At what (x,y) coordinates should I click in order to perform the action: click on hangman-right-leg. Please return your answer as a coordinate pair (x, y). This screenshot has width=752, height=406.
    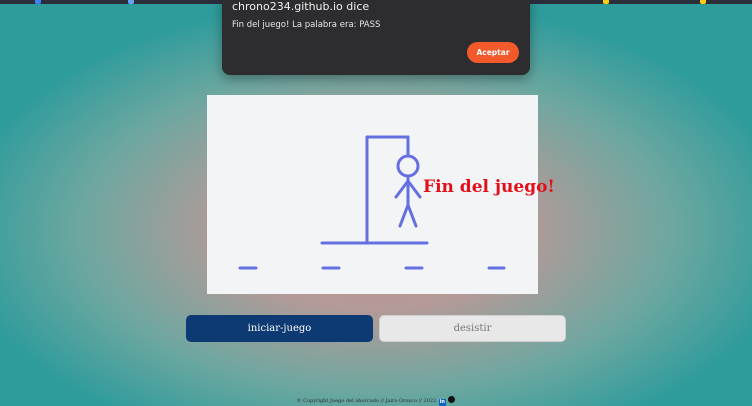
    Looking at the image, I should click on (412, 215).